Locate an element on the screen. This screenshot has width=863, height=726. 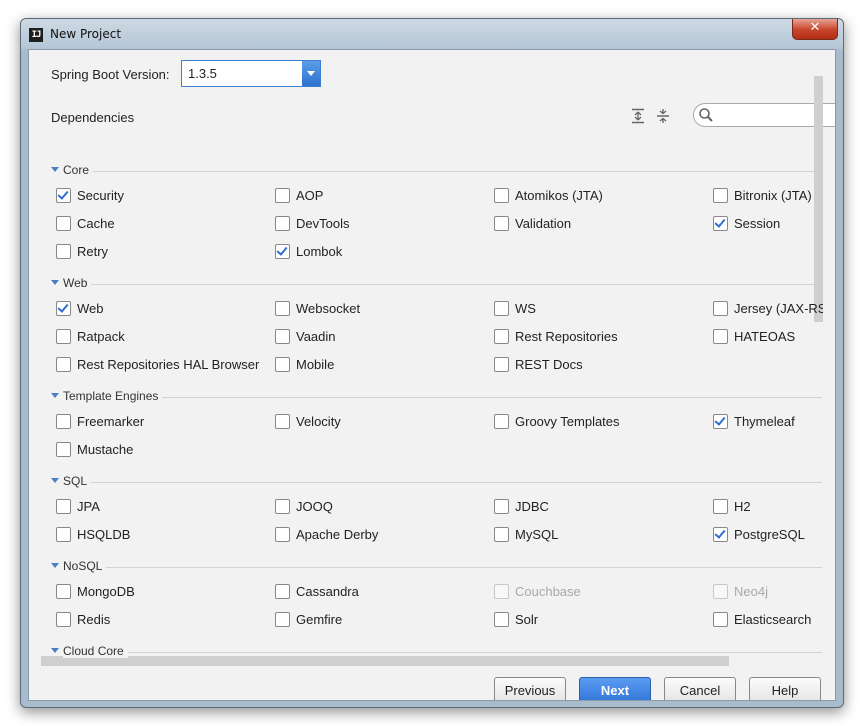
dep-label: Neo4j is located at coordinates (751, 591).